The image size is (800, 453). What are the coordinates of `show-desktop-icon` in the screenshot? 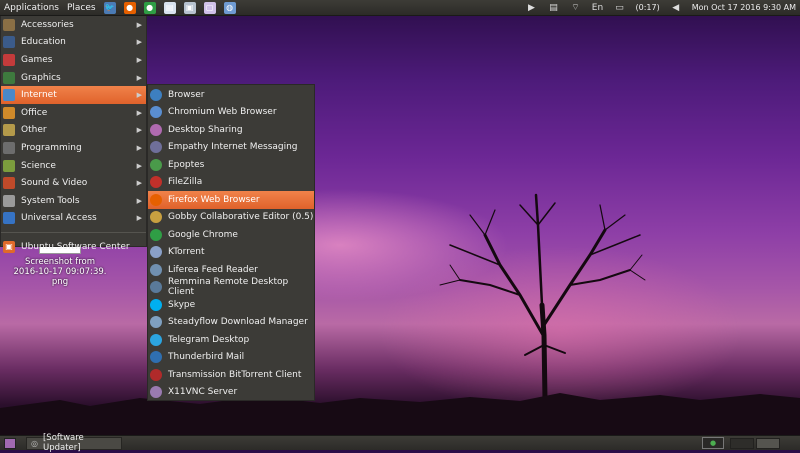 It's located at (10, 443).